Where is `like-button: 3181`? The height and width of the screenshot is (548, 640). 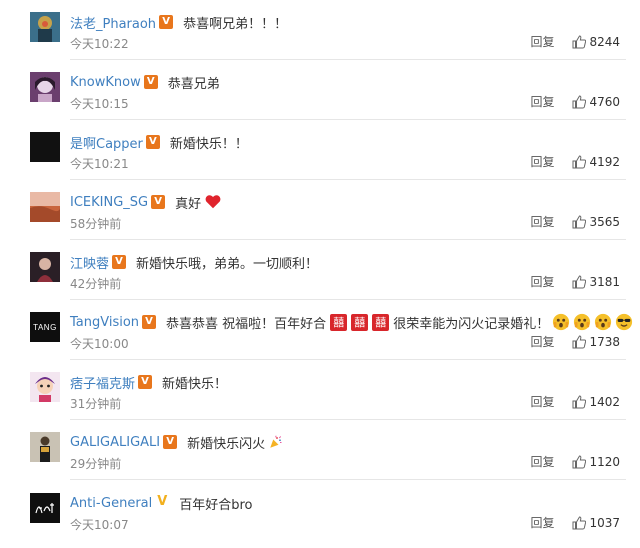
like-button: 3181 is located at coordinates (596, 282).